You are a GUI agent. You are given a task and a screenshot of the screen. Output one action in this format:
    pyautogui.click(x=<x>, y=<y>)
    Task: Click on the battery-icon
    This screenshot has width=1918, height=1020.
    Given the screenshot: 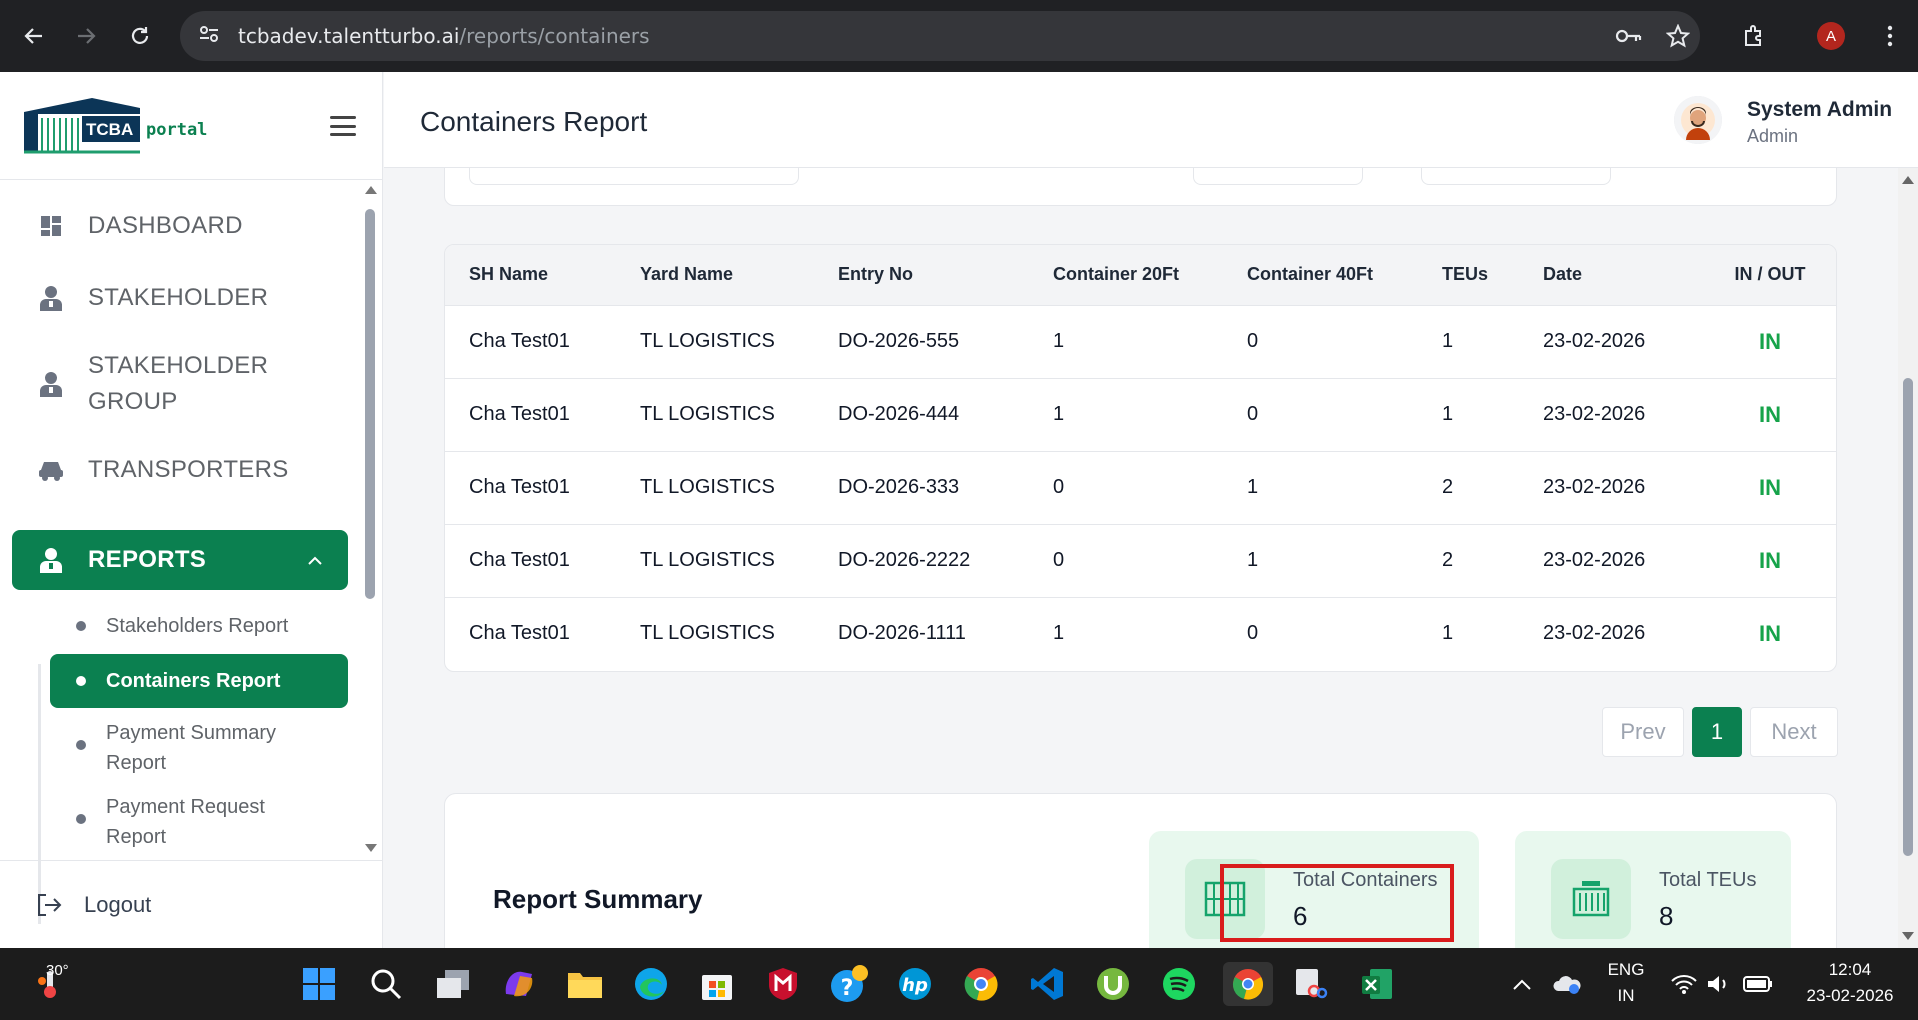 What is the action you would take?
    pyautogui.click(x=1758, y=984)
    